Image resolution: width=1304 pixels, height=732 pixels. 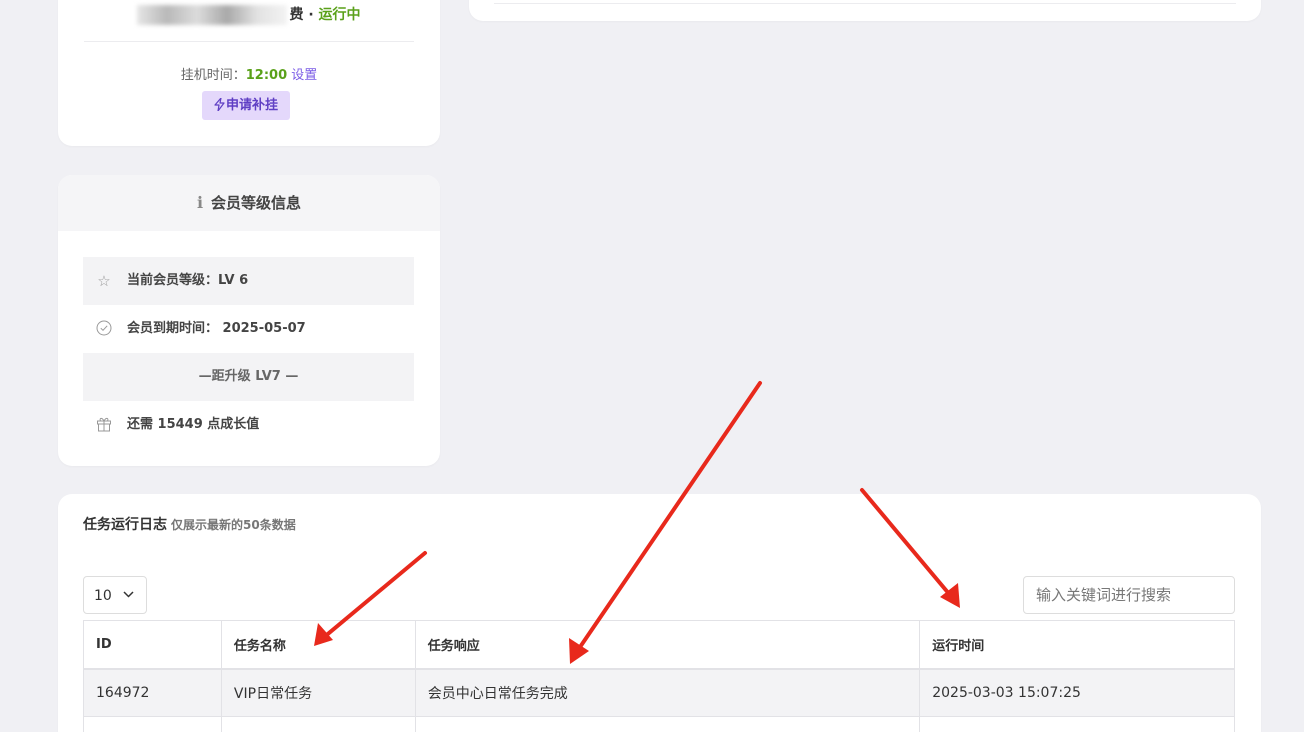 I want to click on cell-task-name, so click(x=318, y=724).